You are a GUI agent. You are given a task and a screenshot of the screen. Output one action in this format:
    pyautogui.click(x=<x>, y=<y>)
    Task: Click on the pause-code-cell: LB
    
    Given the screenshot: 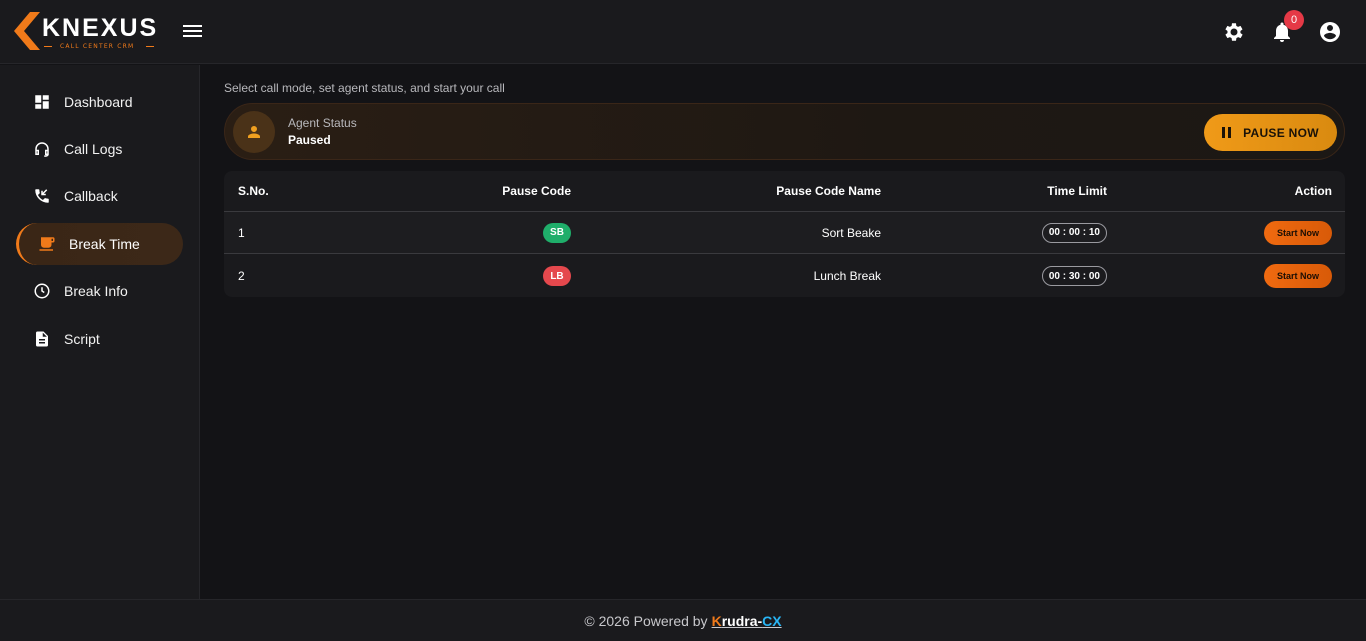 What is the action you would take?
    pyautogui.click(x=557, y=276)
    